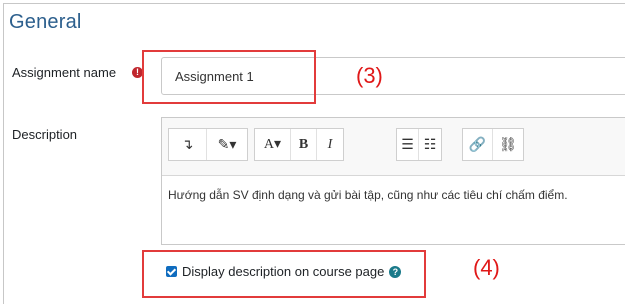 Image resolution: width=625 pixels, height=304 pixels. I want to click on font-size-button: A▾, so click(273, 144).